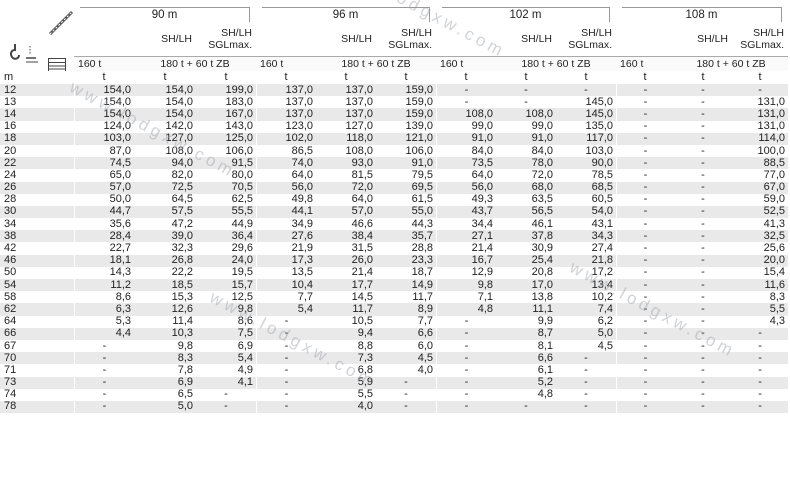 Image resolution: width=790 pixels, height=497 pixels. What do you see at coordinates (466, 151) in the screenshot?
I see `load-cell: 84,0` at bounding box center [466, 151].